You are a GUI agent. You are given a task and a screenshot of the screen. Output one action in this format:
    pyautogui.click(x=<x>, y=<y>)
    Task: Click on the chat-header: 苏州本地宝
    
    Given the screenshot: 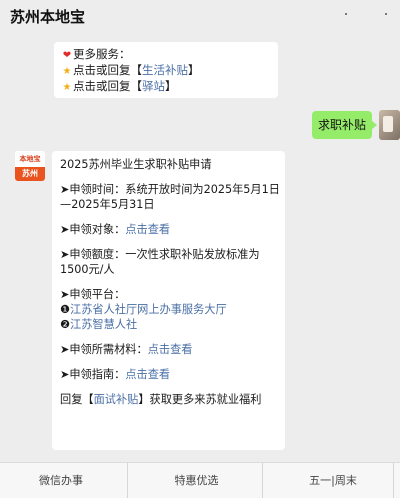 What is the action you would take?
    pyautogui.click(x=200, y=20)
    